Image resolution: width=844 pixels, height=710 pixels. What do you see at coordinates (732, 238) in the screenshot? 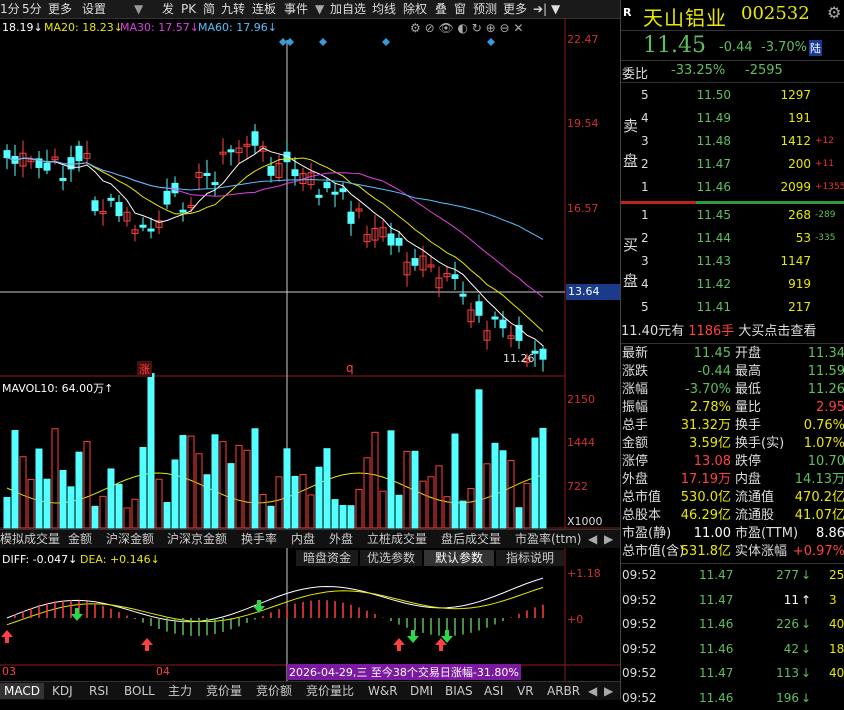
I see `buy-order-row: 2 11.44 53 -335` at bounding box center [732, 238].